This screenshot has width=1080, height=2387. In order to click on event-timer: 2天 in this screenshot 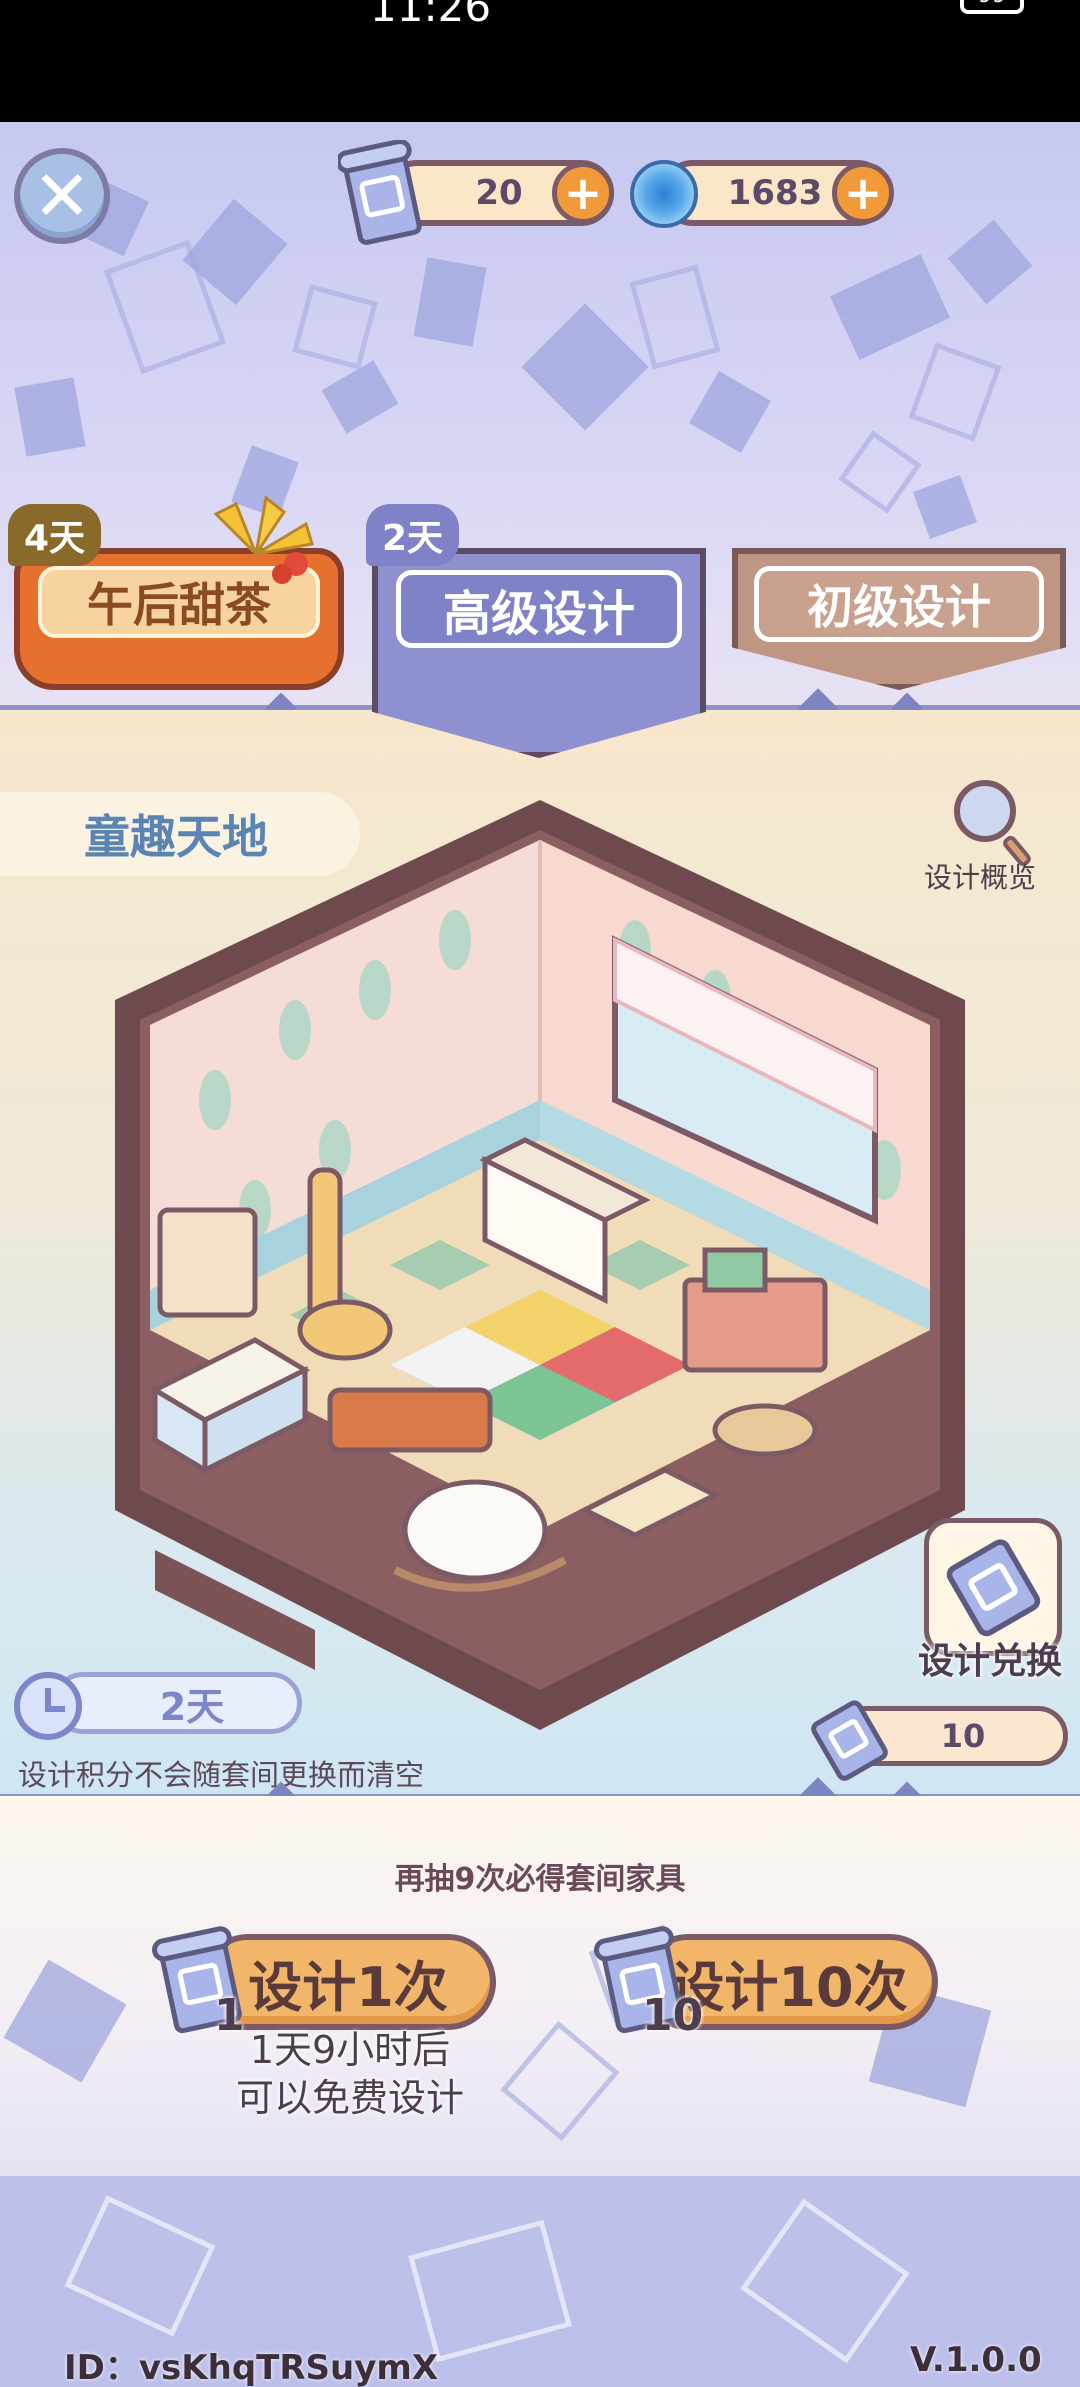, I will do `click(177, 1703)`.